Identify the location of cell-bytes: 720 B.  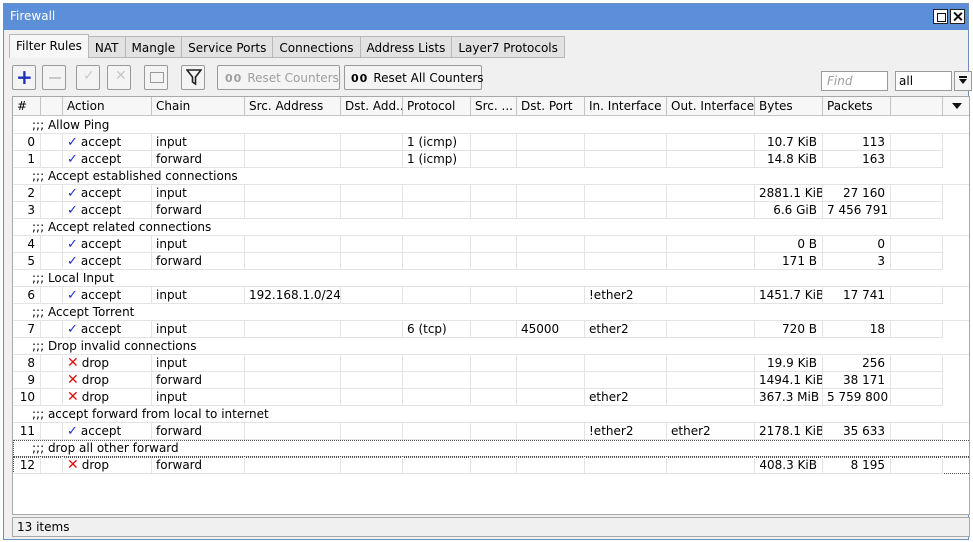
(789, 329).